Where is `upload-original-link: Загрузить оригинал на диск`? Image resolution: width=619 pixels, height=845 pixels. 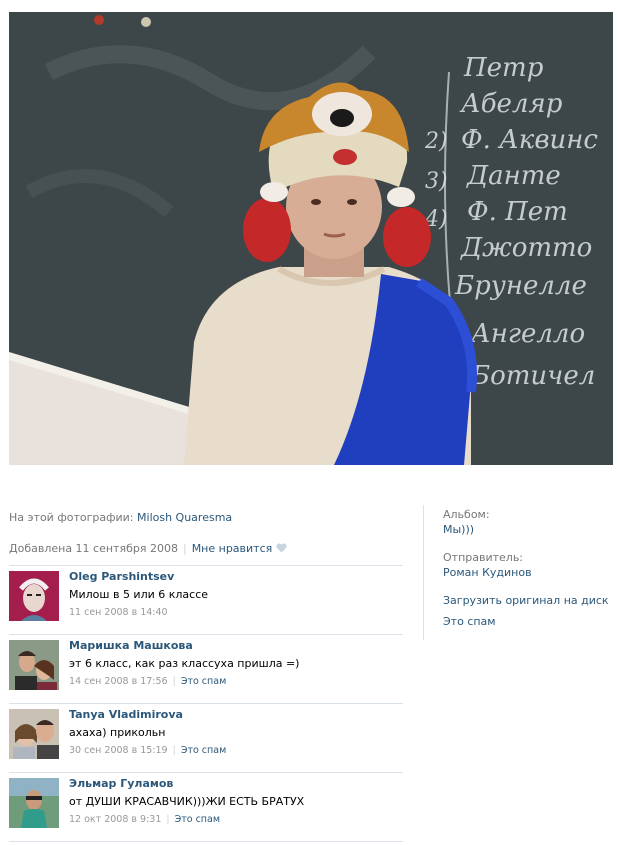 upload-original-link: Загрузить оригинал на диск is located at coordinates (526, 600).